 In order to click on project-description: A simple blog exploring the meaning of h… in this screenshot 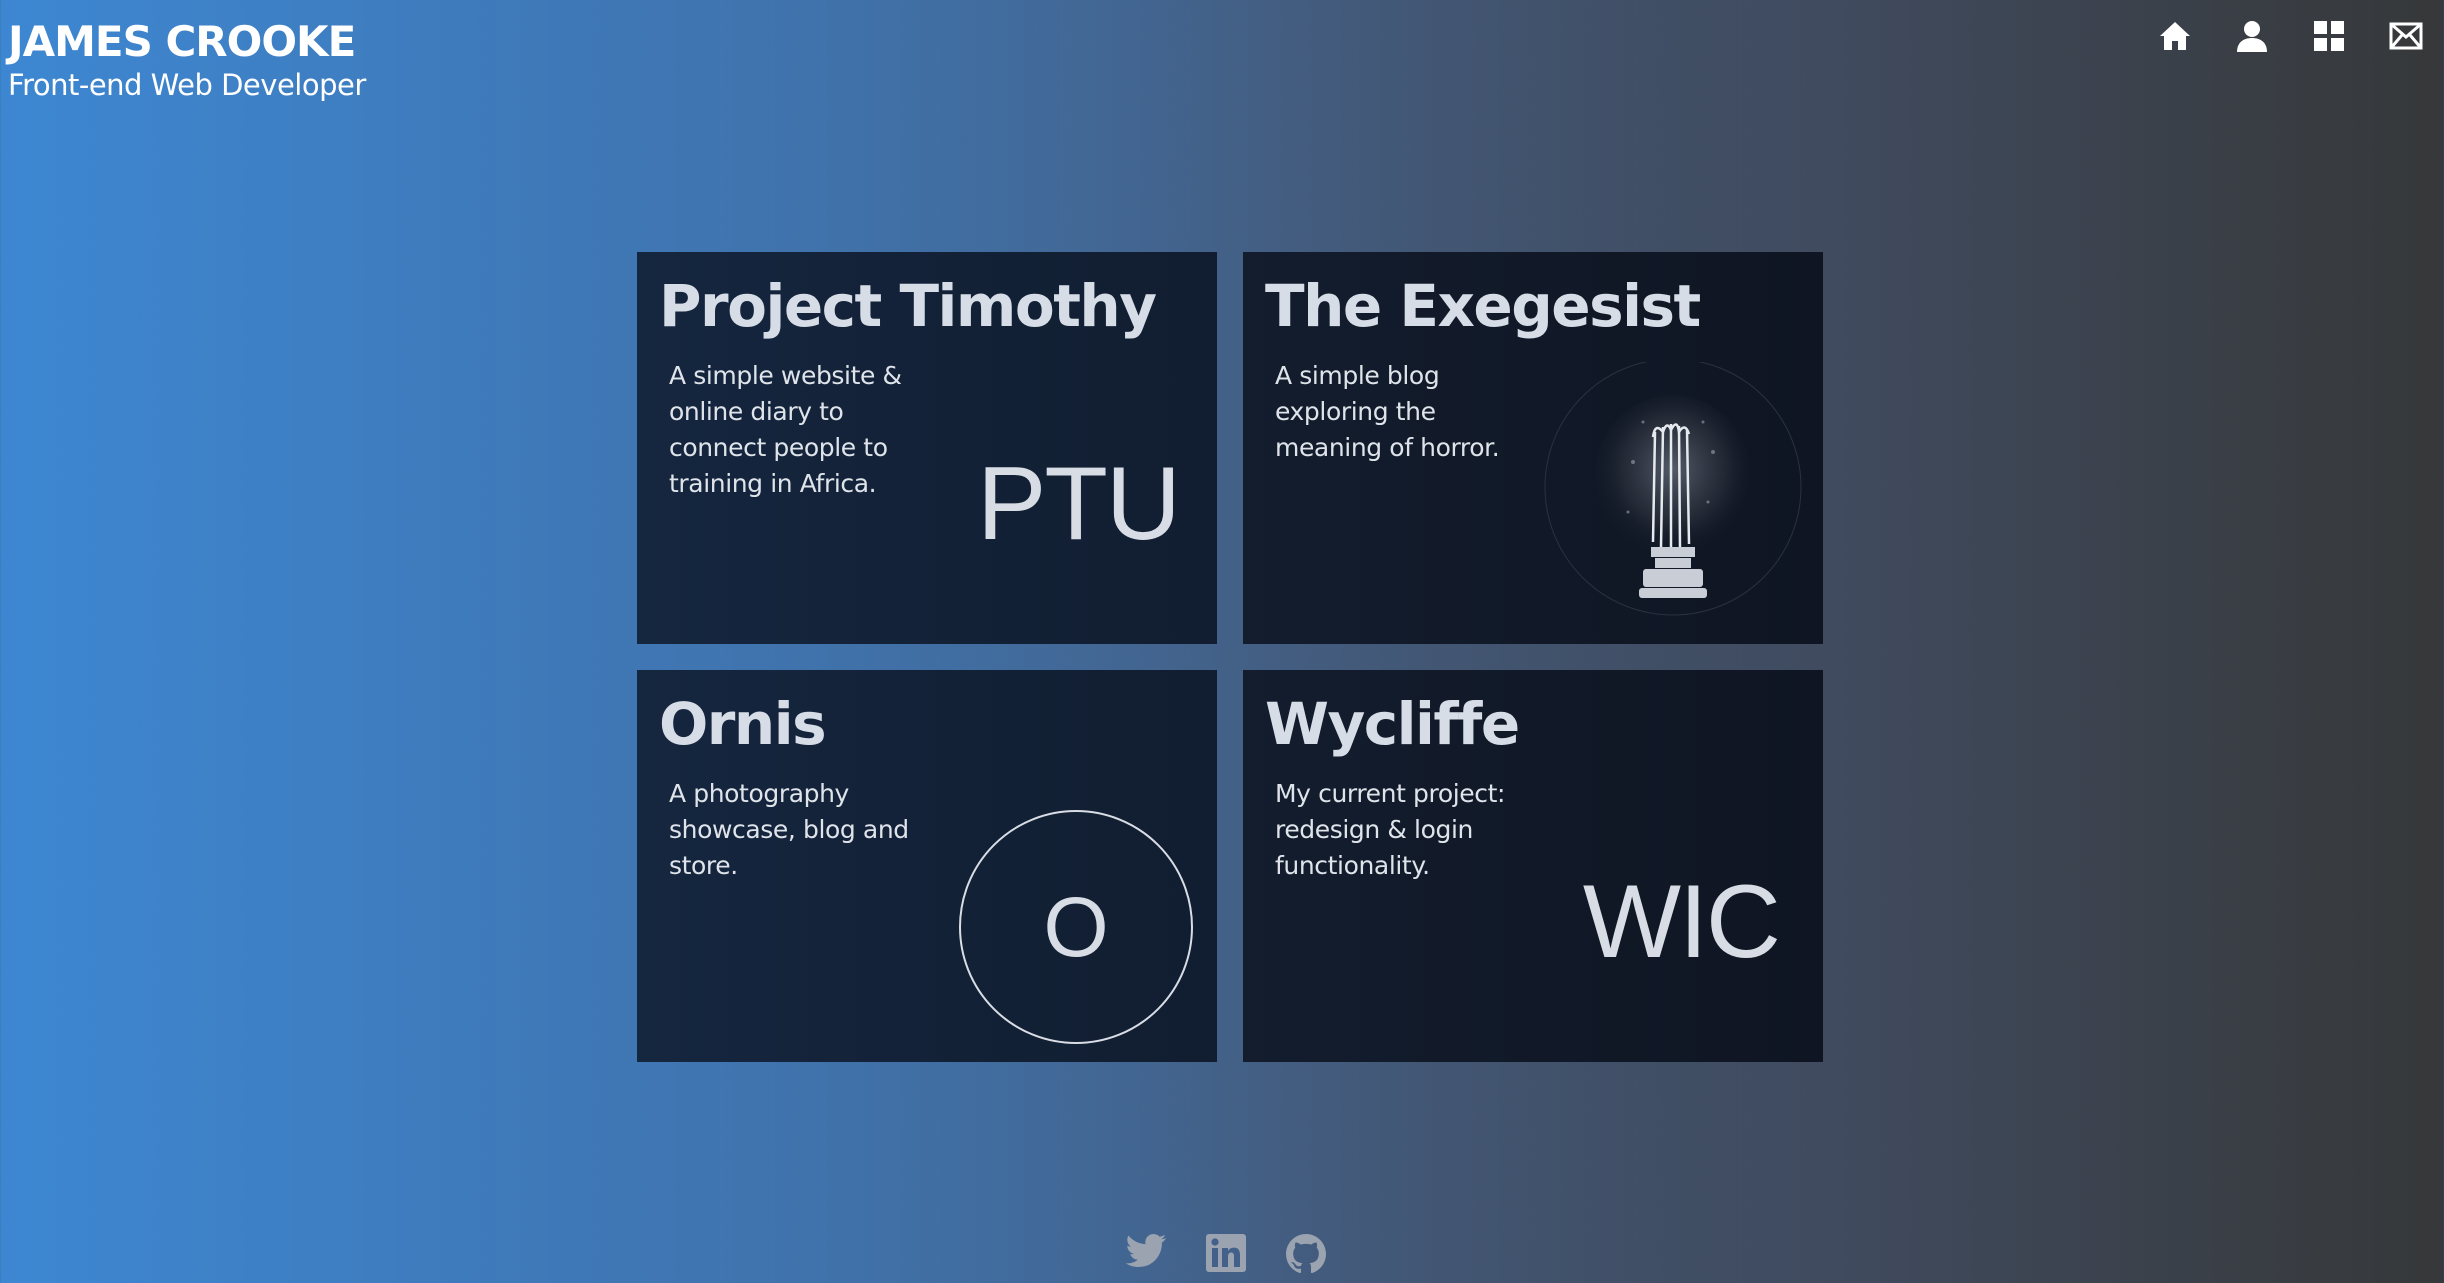, I will do `click(1387, 411)`.